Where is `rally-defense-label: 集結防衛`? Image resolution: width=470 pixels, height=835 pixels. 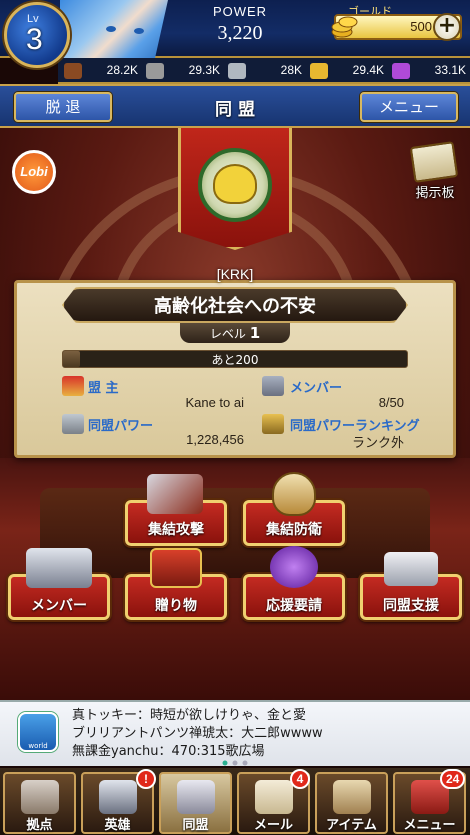
rally-defense-label: 集結防衛 is located at coordinates (294, 529).